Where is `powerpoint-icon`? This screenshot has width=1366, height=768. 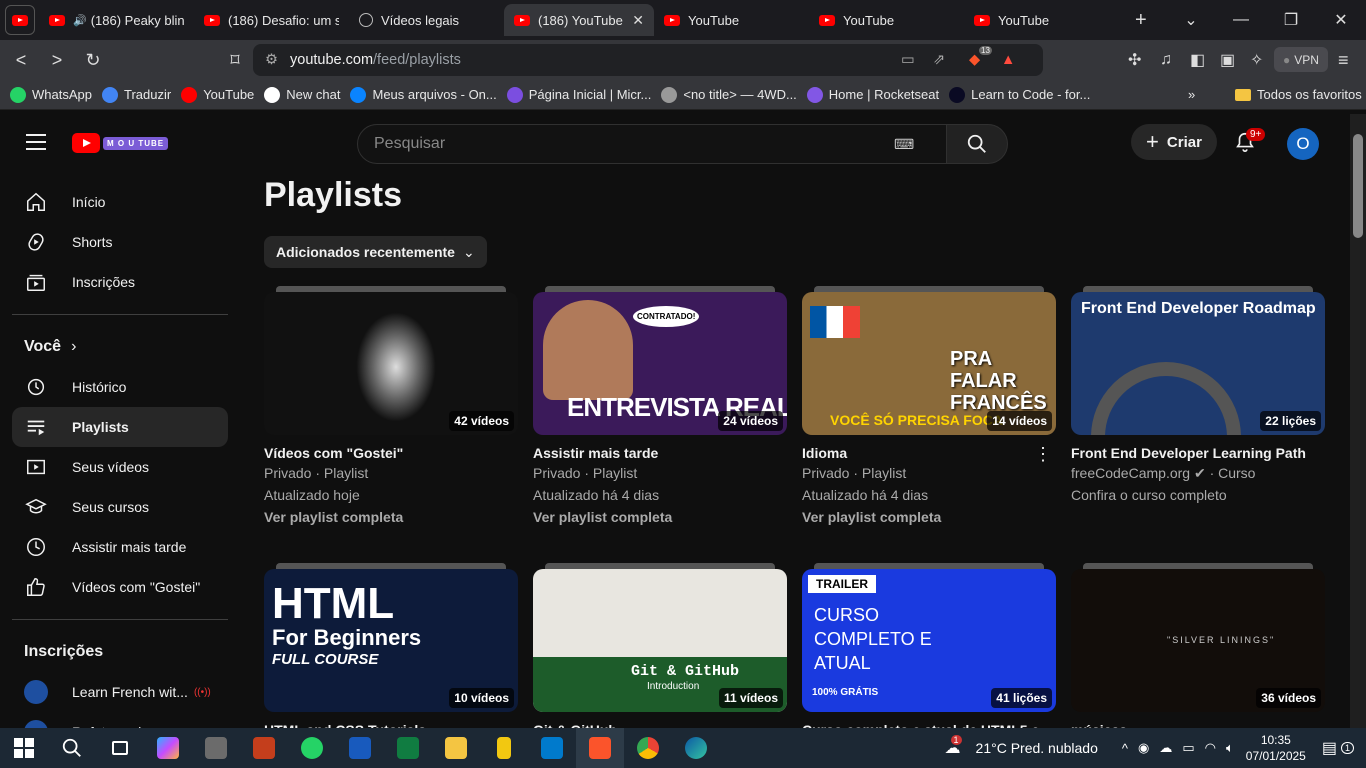 powerpoint-icon is located at coordinates (264, 748).